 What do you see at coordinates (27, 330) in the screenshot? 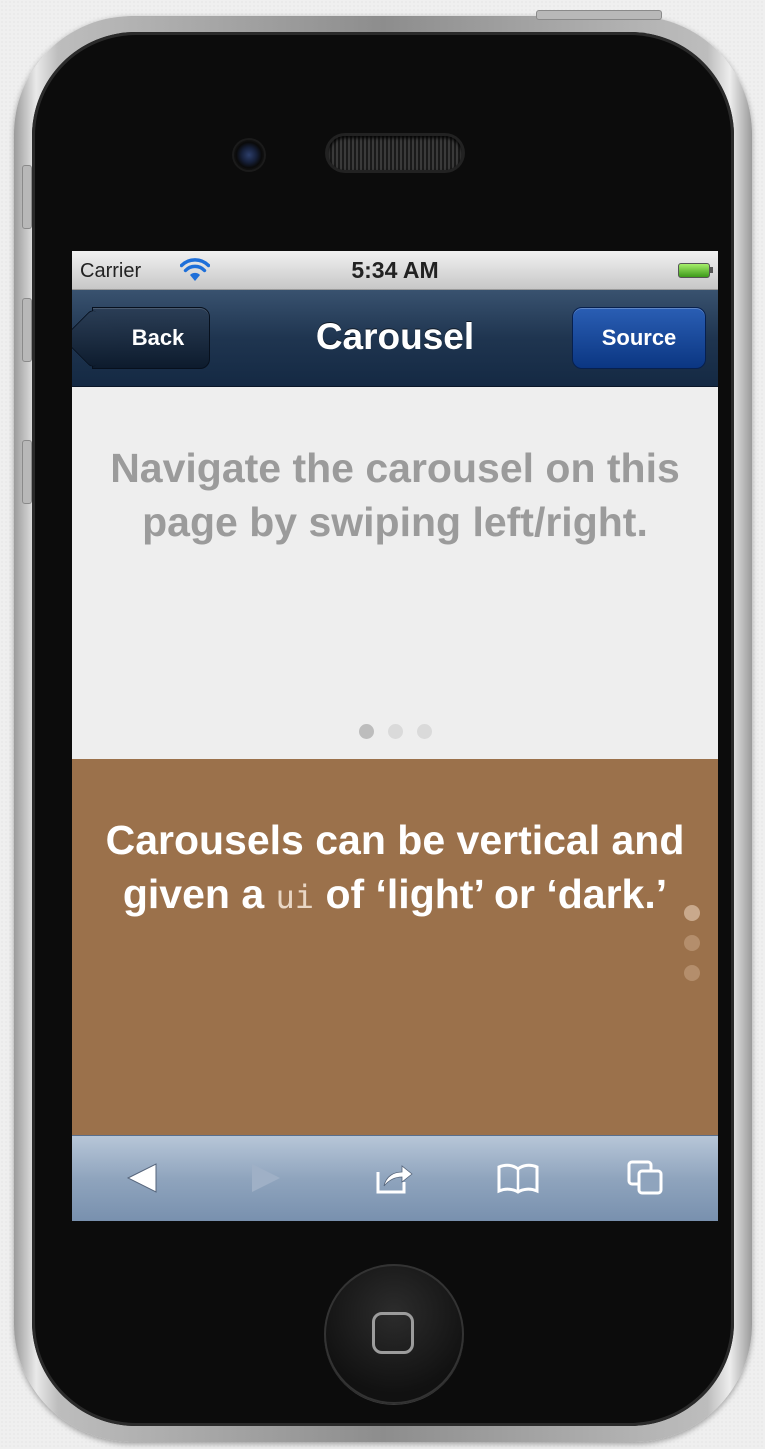
I see `volume-up-button` at bounding box center [27, 330].